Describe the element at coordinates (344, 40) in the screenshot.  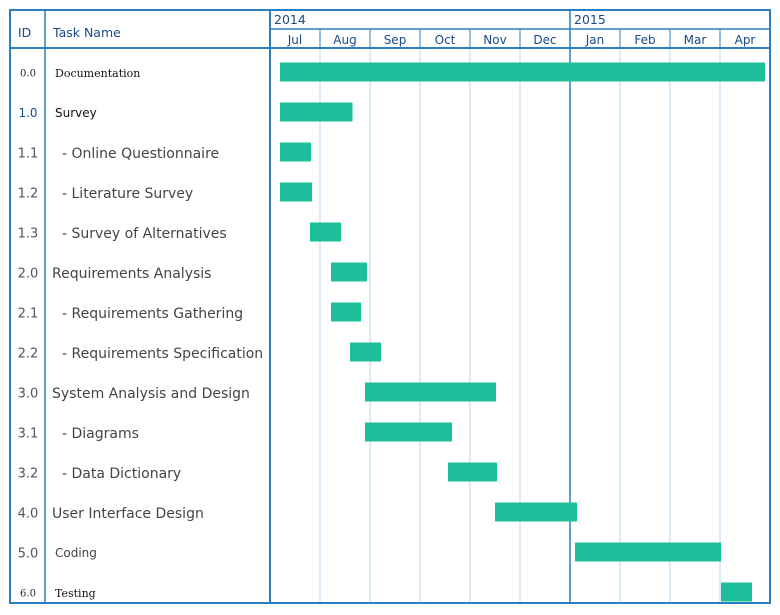
I see `month-label: Aug` at that location.